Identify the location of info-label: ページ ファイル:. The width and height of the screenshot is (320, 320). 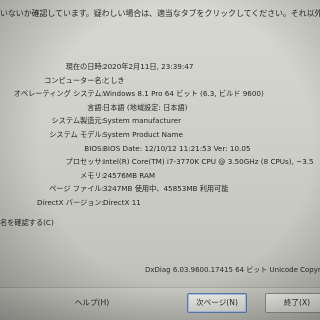
(76, 189).